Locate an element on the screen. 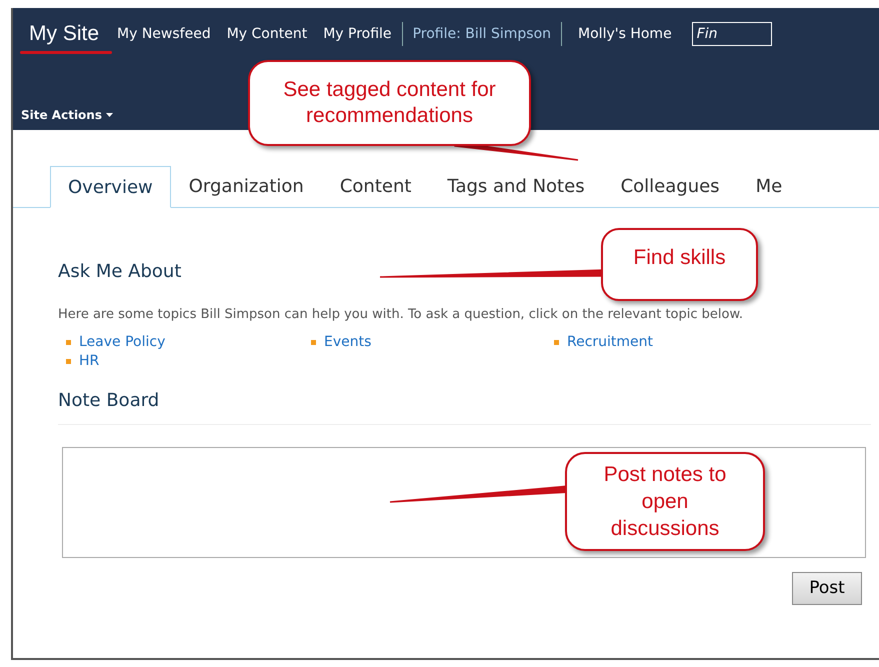 The image size is (879, 667). description-text: Here are some topics Bill Simpson can help you with. To ask a question, click on the relevant topic below. is located at coordinates (401, 315).